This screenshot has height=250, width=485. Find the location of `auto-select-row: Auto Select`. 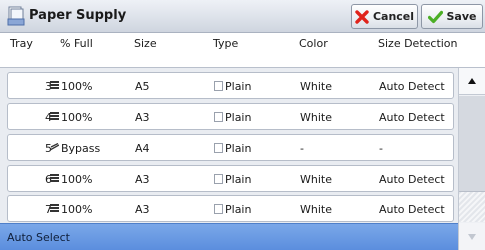

auto-select-row: Auto Select is located at coordinates (229, 236).